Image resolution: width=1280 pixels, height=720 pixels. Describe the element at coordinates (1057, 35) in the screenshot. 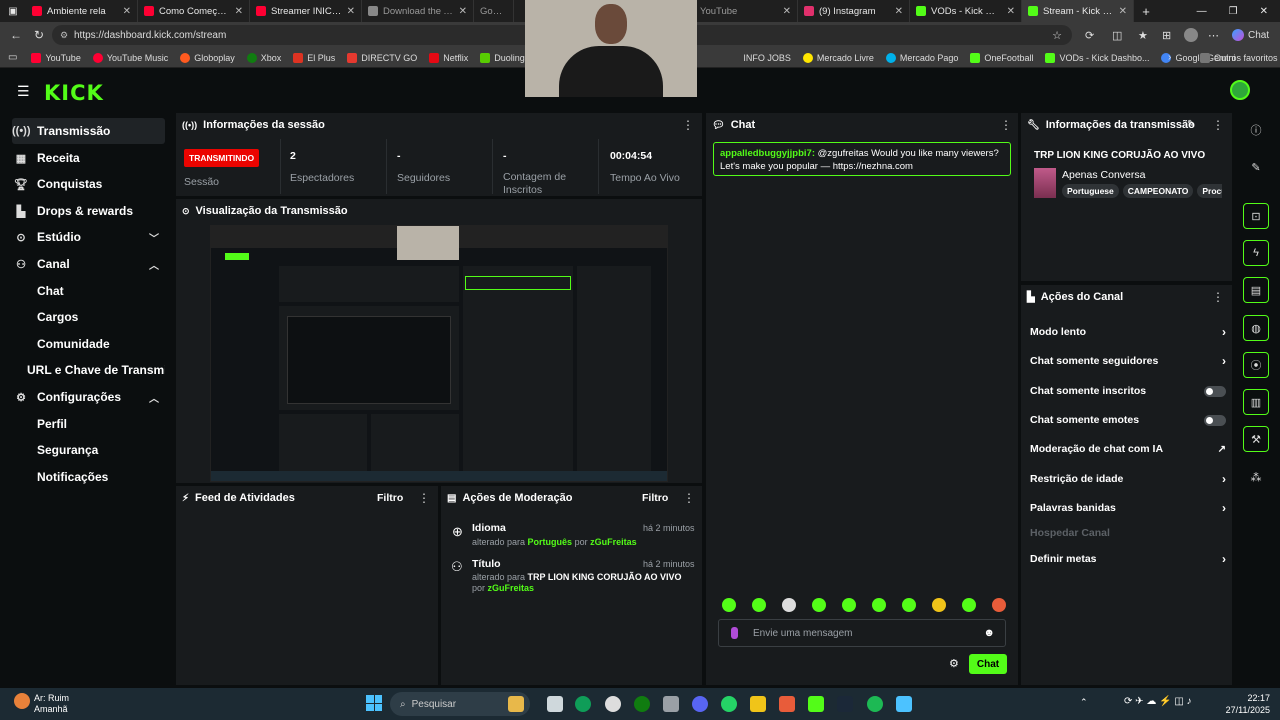

I see `favorite-star-icon: ☆` at that location.